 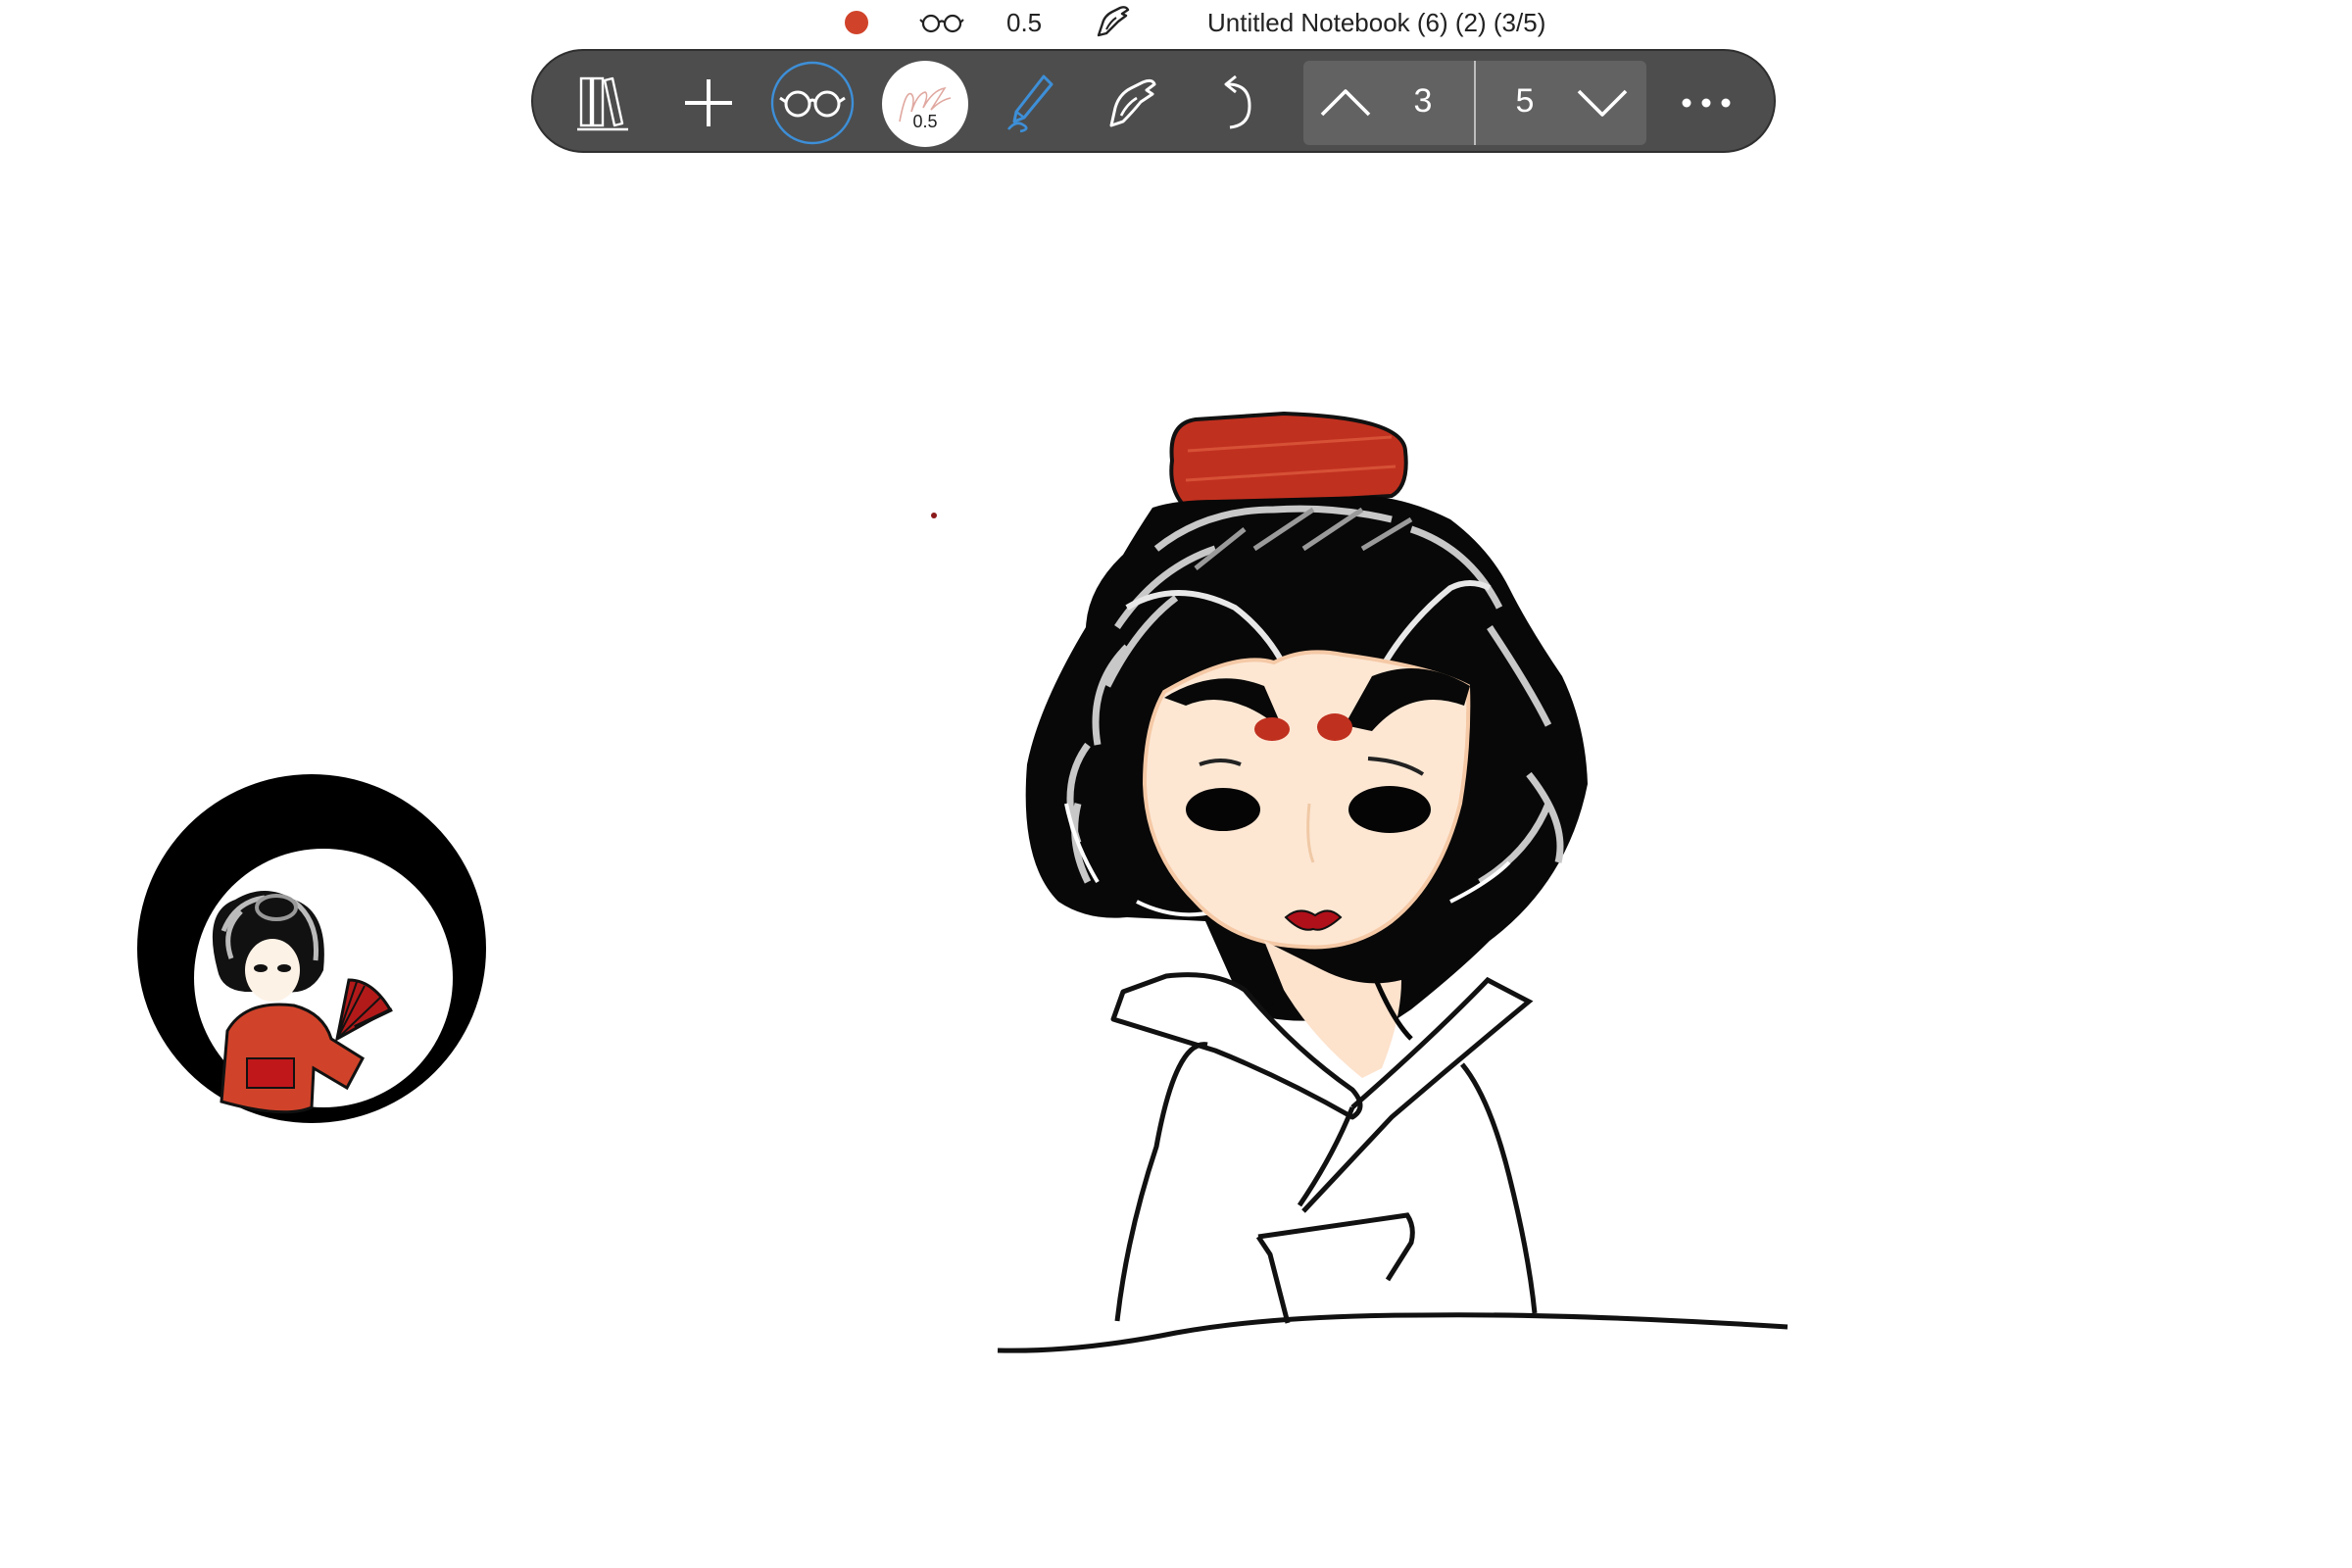 What do you see at coordinates (1176, 22) in the screenshot?
I see `status-bar: 0.5 Untitled Notebook (6) (2) (3/5)` at bounding box center [1176, 22].